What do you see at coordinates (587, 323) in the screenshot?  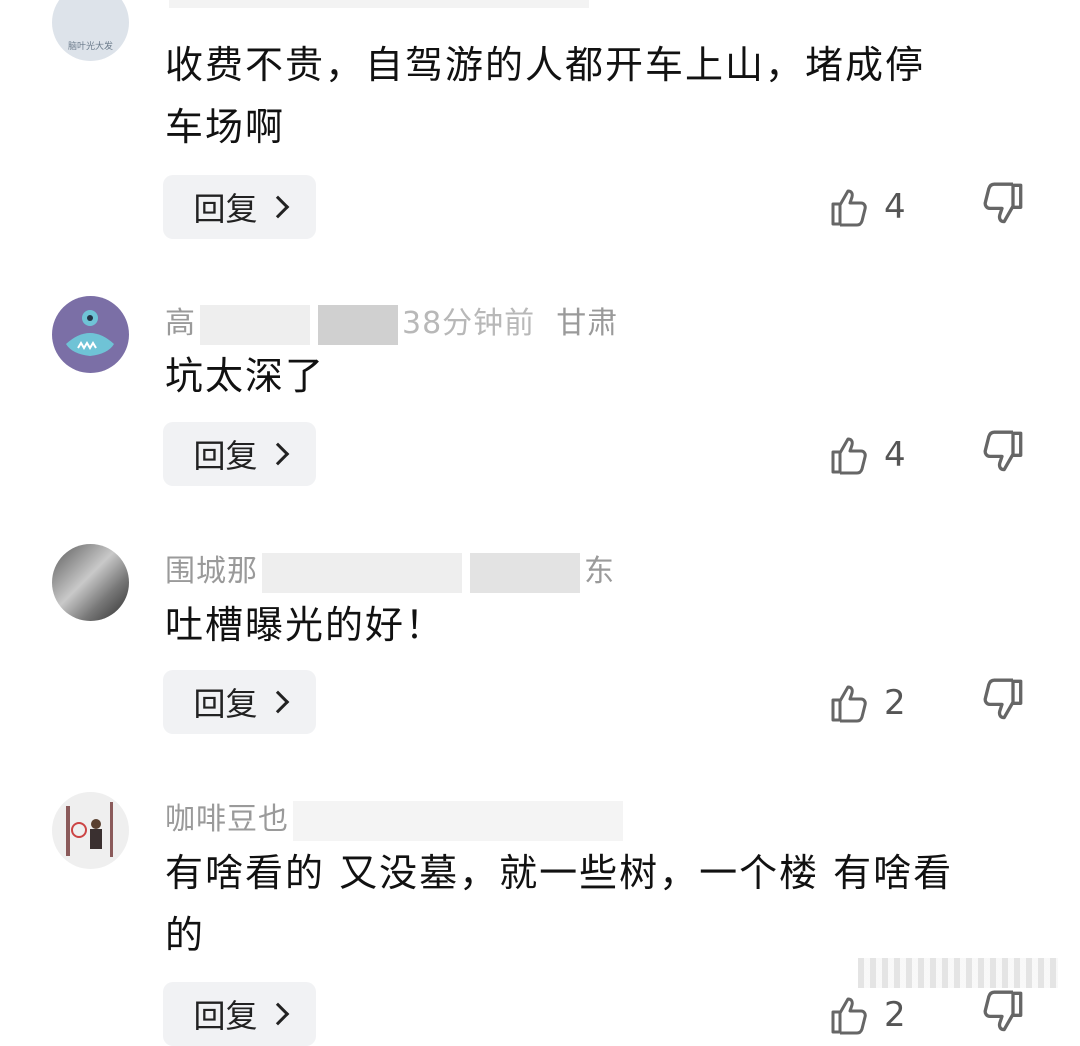 I see `comment-location: 甘肃` at bounding box center [587, 323].